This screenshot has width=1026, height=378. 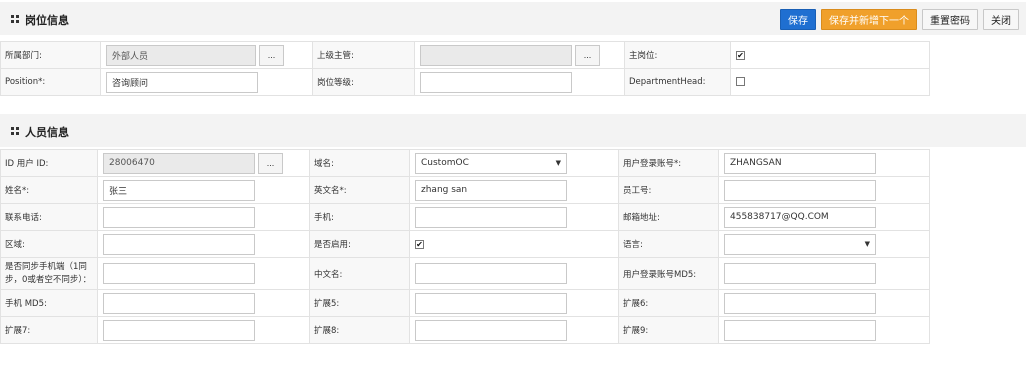 I want to click on department-label: 所属部门:, so click(x=50, y=55).